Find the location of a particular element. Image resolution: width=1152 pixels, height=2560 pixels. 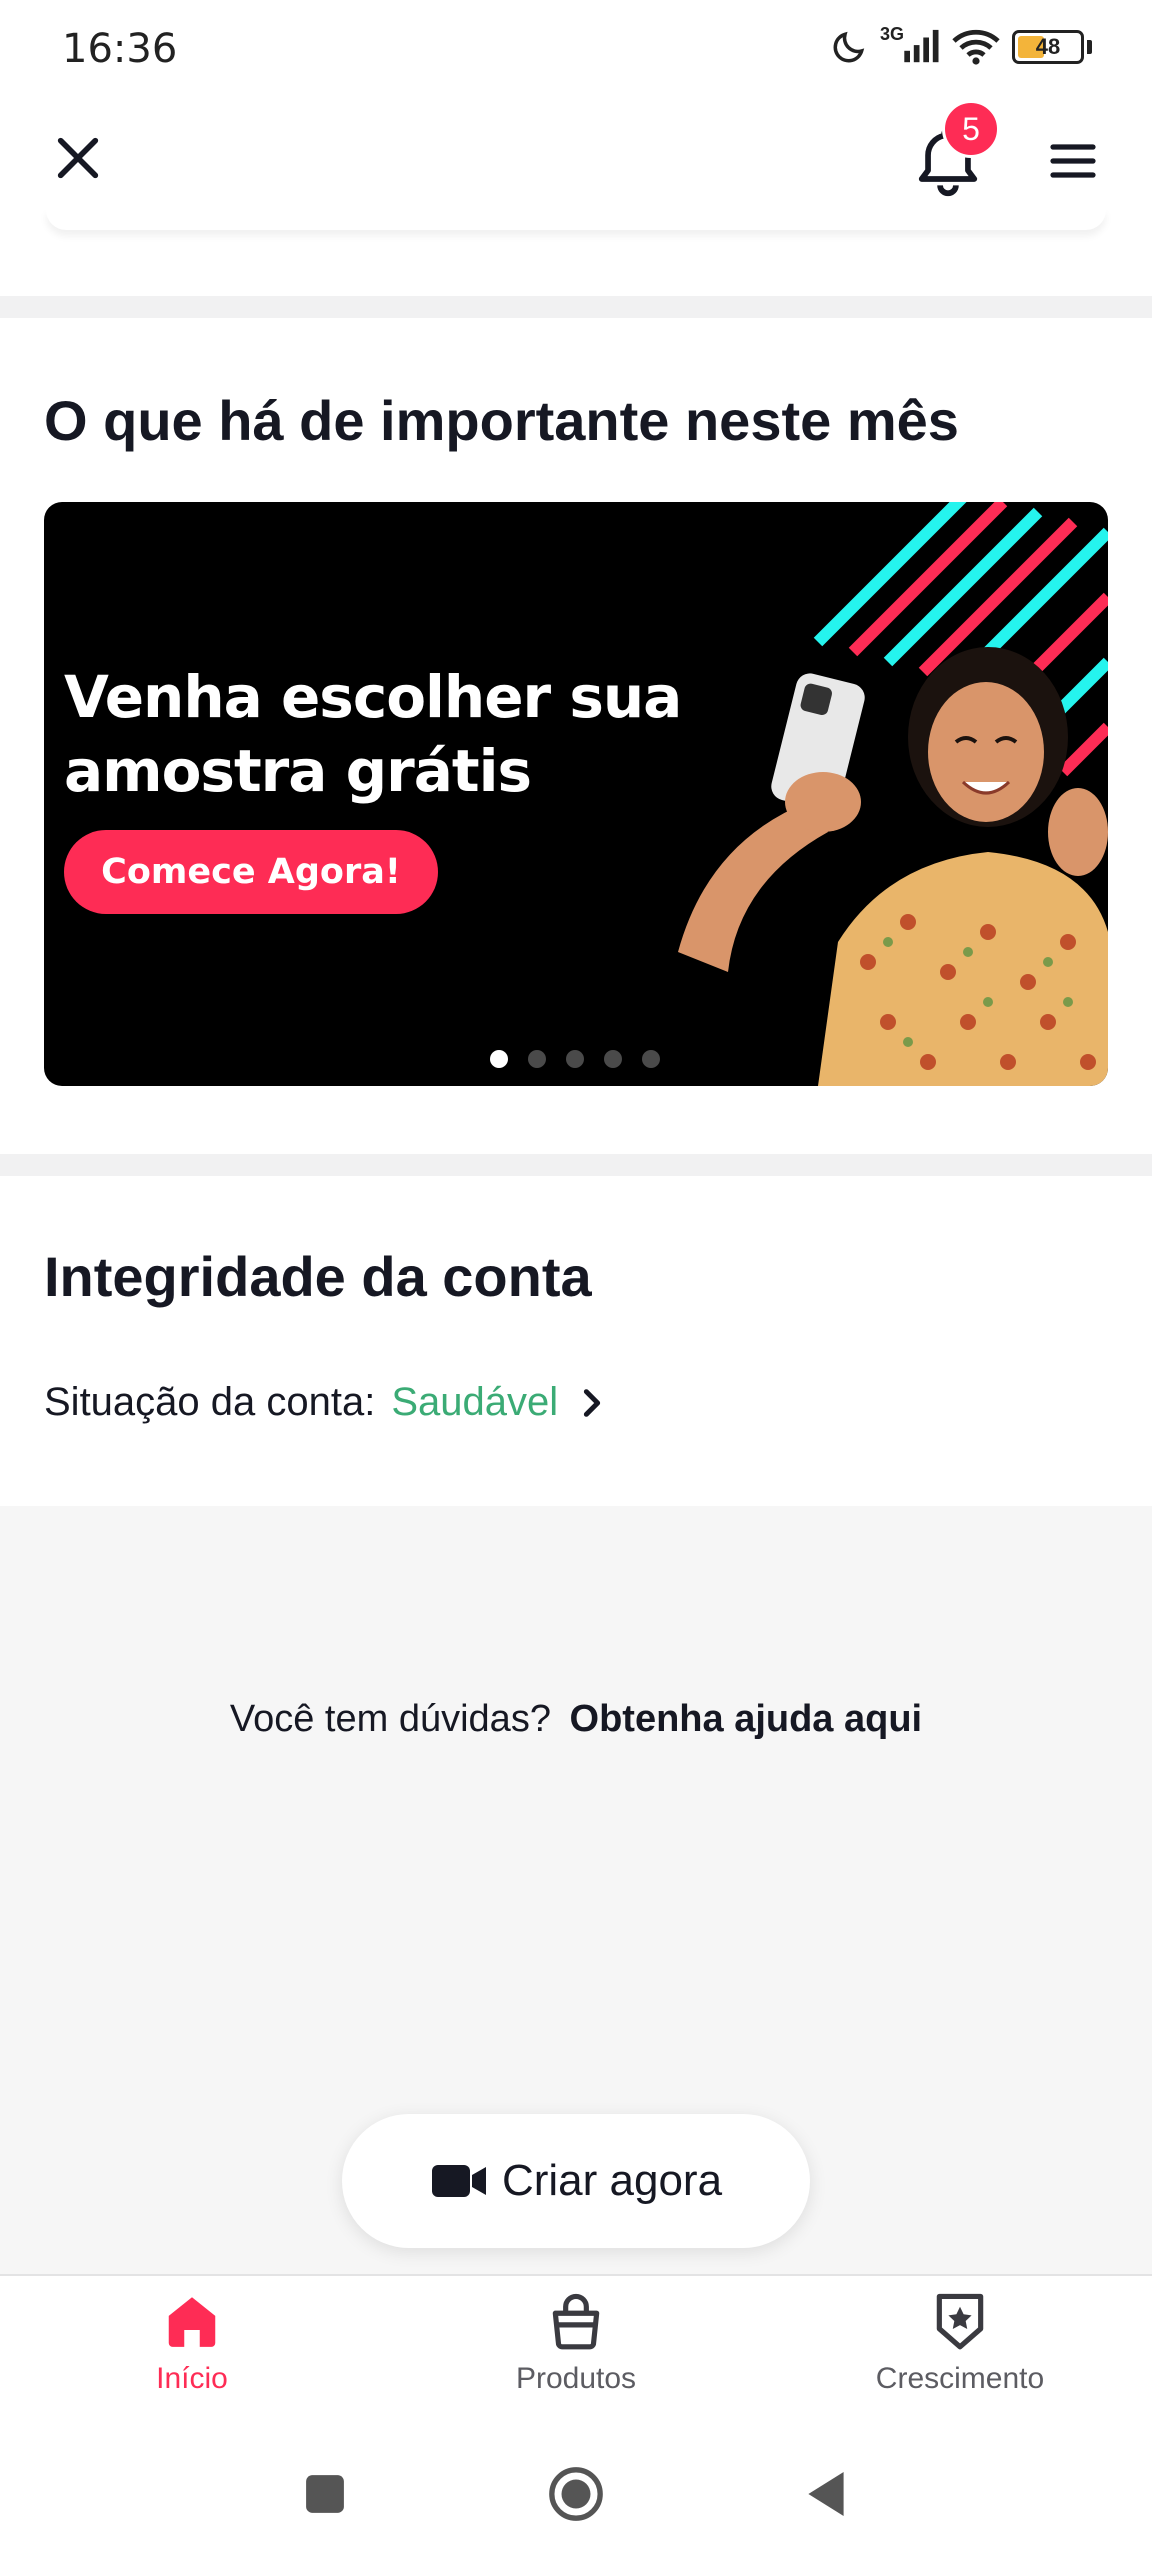

signal-icon: 3G is located at coordinates (910, 45).